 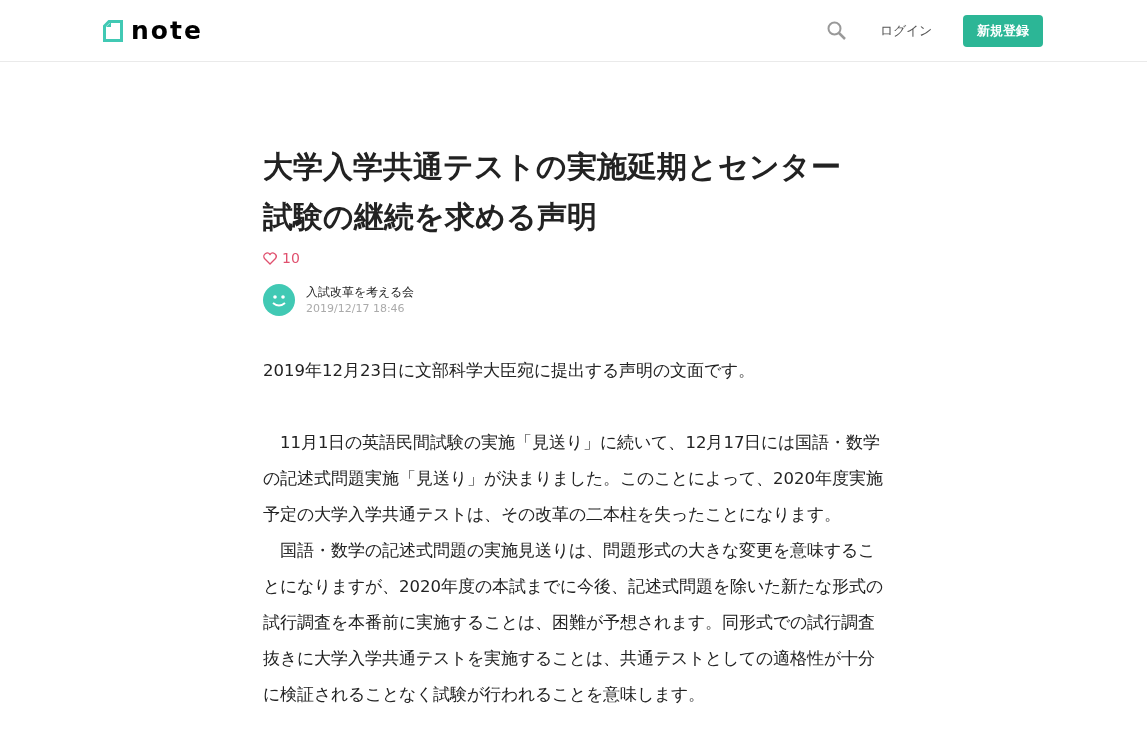 I want to click on heart-icon, so click(x=270, y=258).